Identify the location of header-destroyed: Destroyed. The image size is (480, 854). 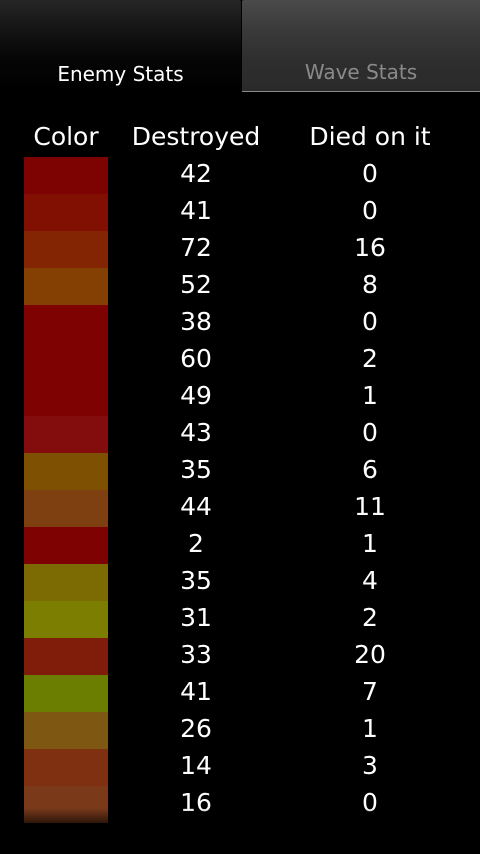
(196, 136).